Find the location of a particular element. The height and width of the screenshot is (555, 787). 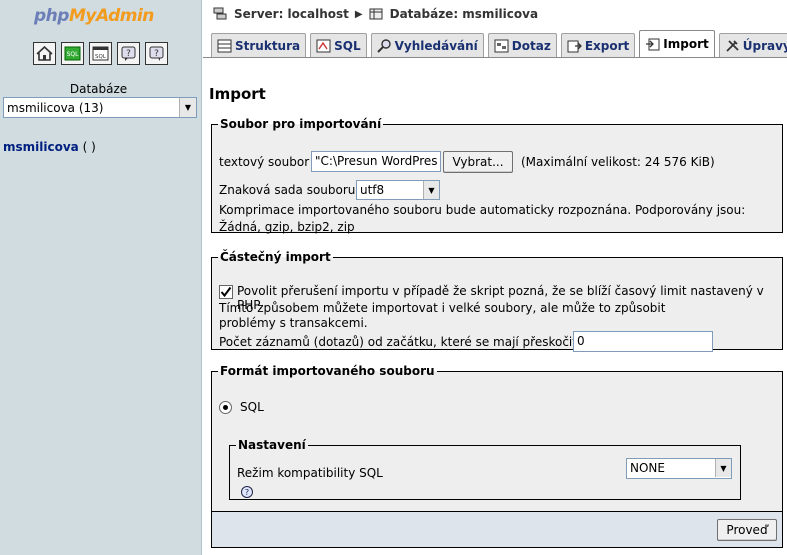

format-option-sql: SQL is located at coordinates (241, 407).